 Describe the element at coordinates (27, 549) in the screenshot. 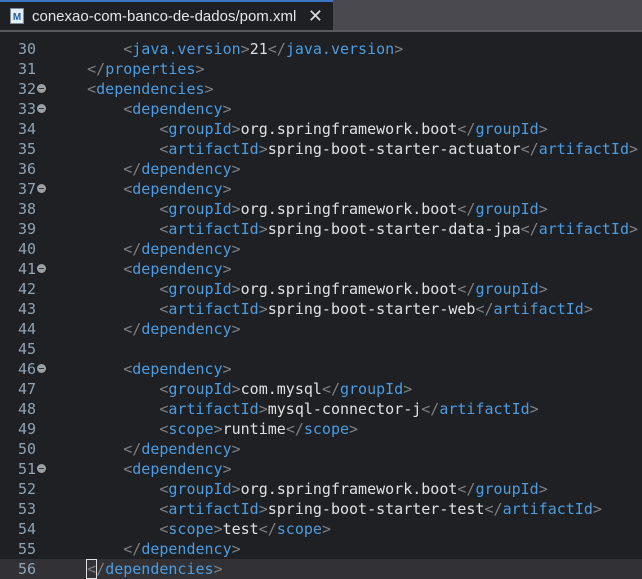

I see `line-number: 55` at that location.